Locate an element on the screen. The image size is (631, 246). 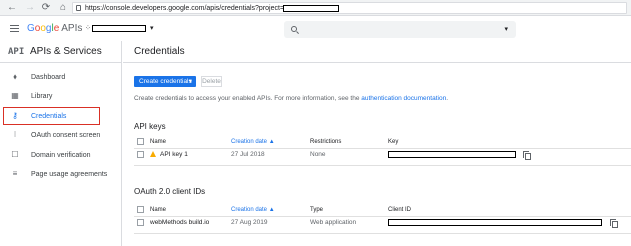
sidebar-title: APIs & Services is located at coordinates (66, 51).